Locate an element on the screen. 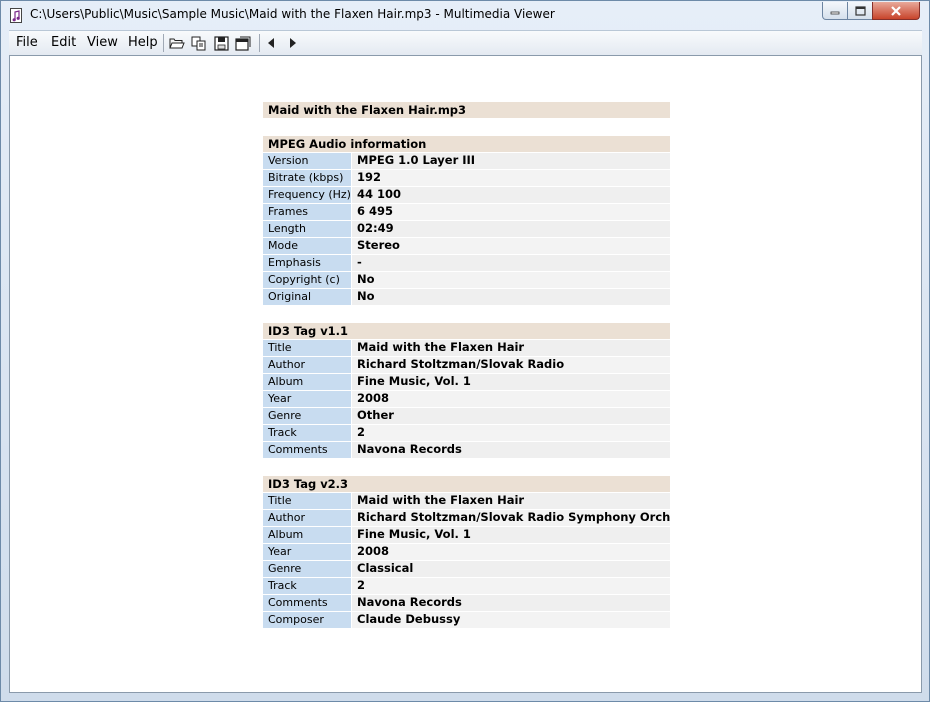 This screenshot has height=702, width=930. section-title: ID3 Tag v2.3 is located at coordinates (466, 484).